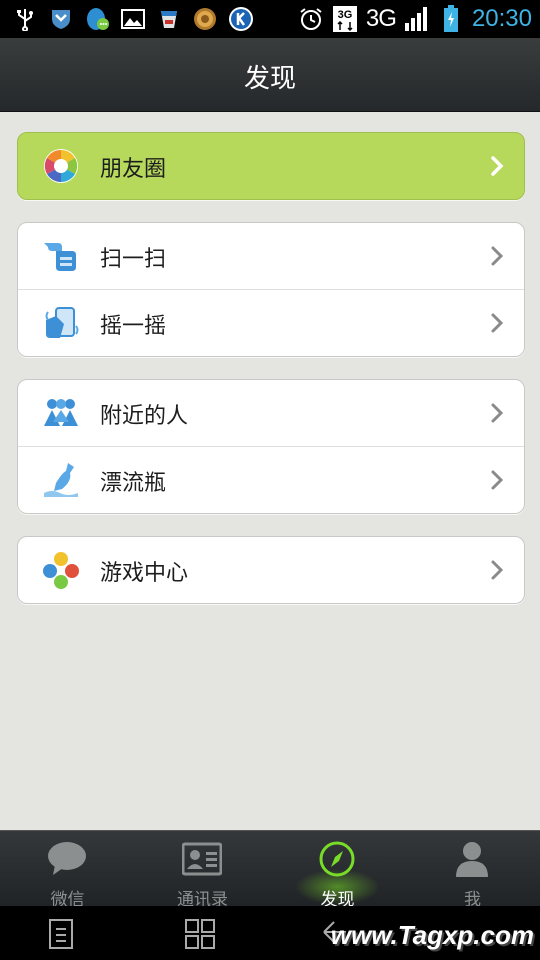  Describe the element at coordinates (345, 15) in the screenshot. I see `svg-text: 3G` at that location.